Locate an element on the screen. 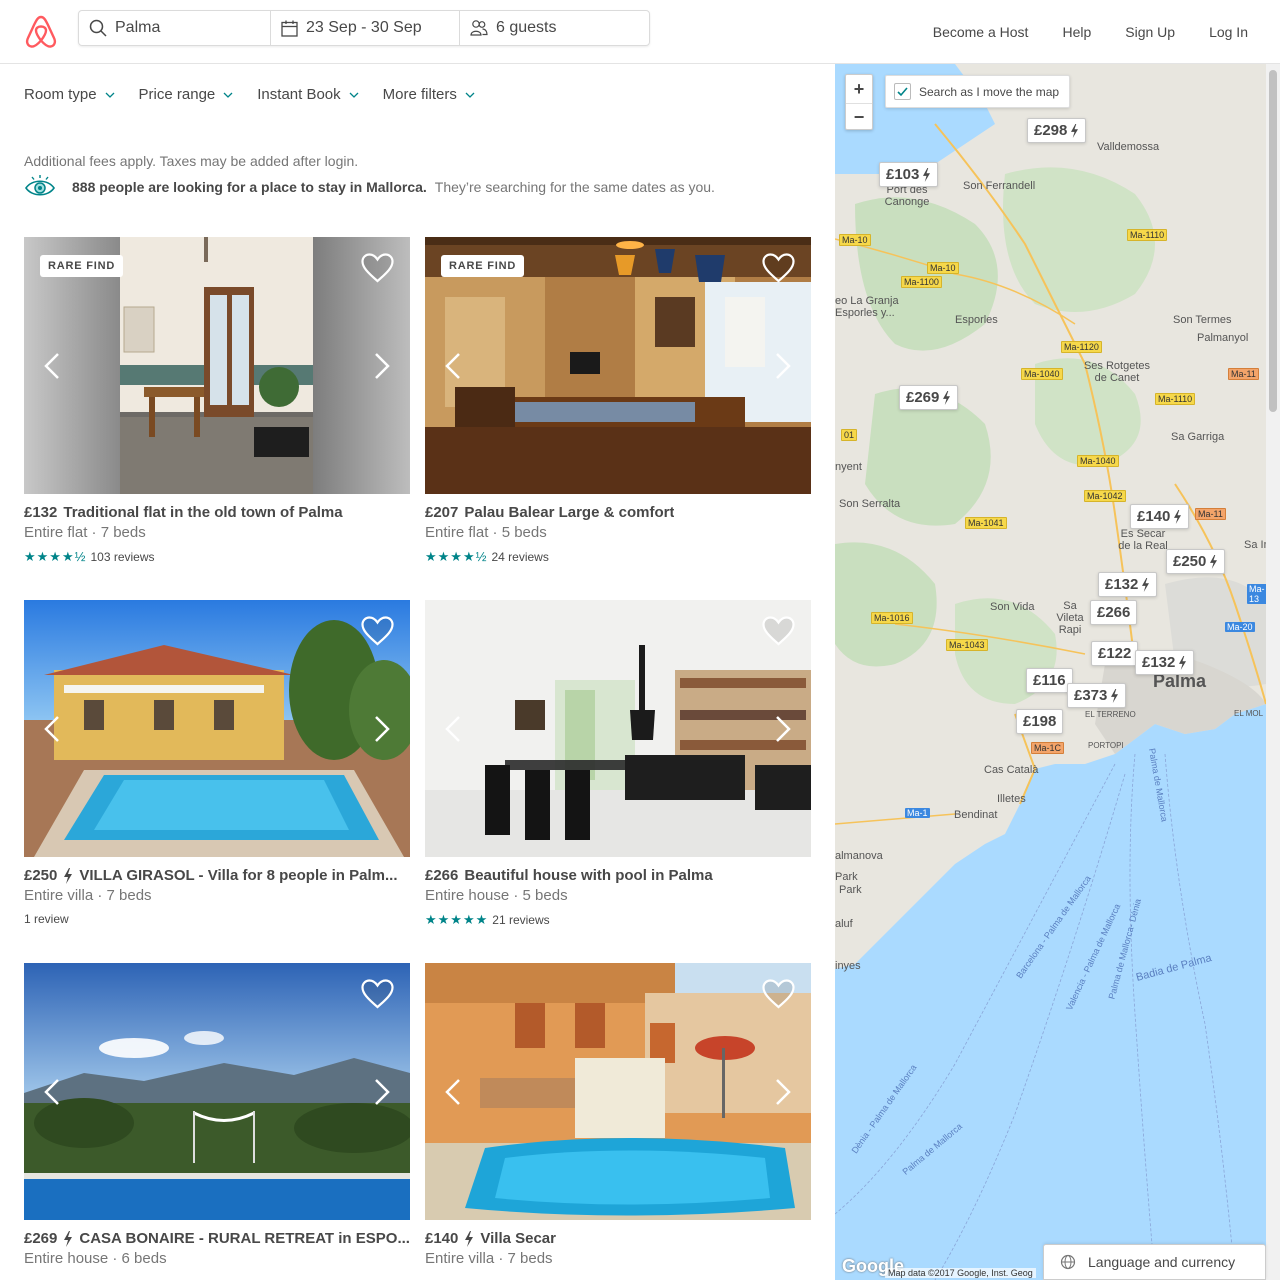  filter-price-range: Price range is located at coordinates (186, 94).